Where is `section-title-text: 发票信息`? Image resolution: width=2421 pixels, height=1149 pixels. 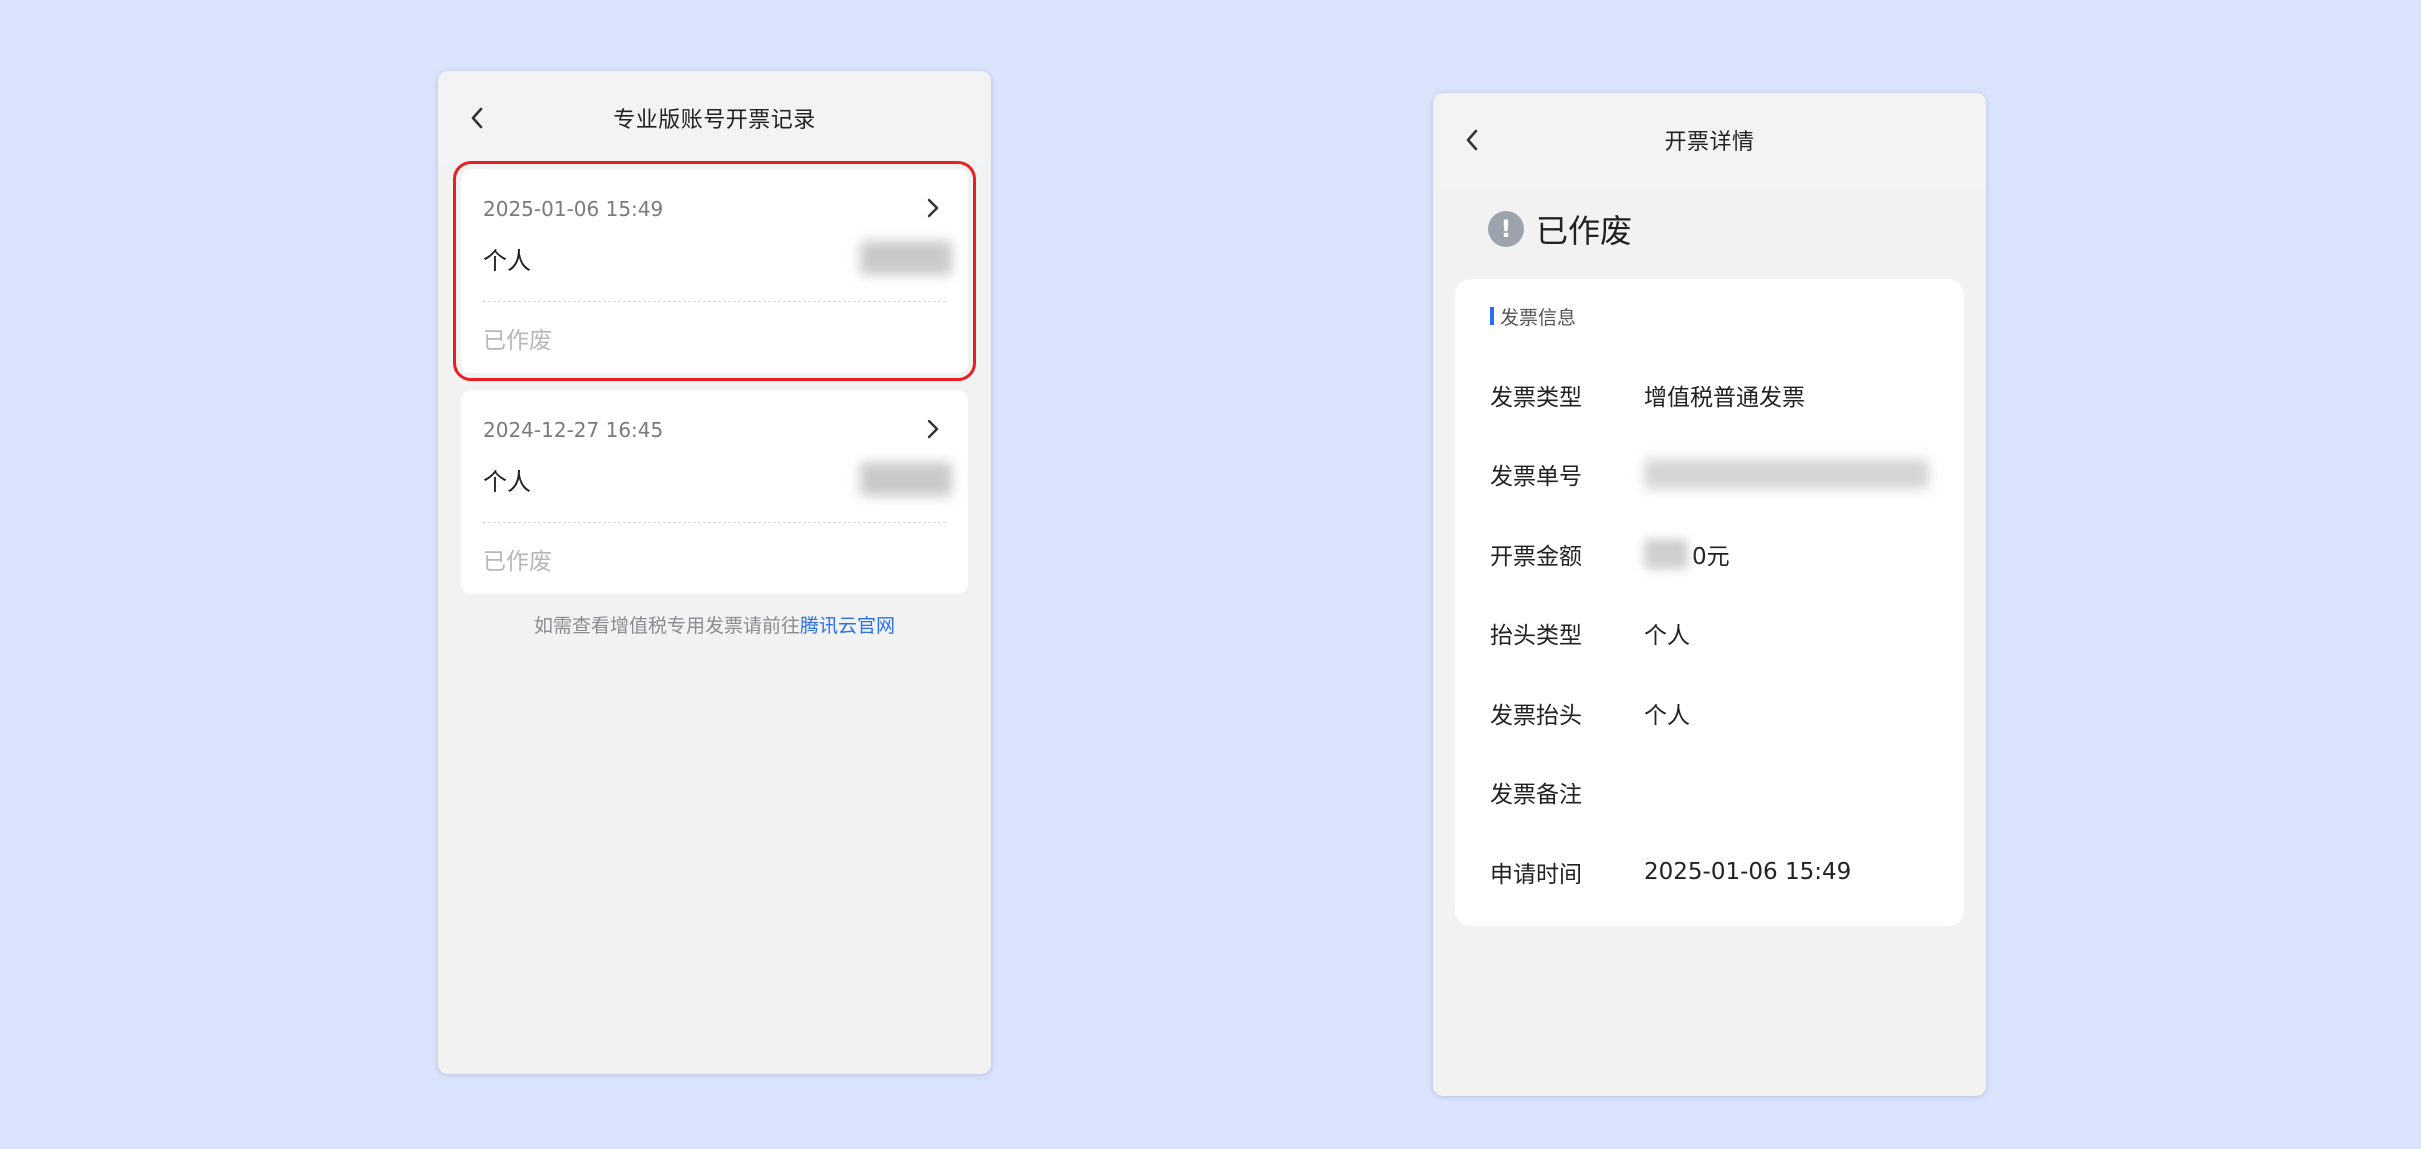
section-title-text: 发票信息 is located at coordinates (1538, 317).